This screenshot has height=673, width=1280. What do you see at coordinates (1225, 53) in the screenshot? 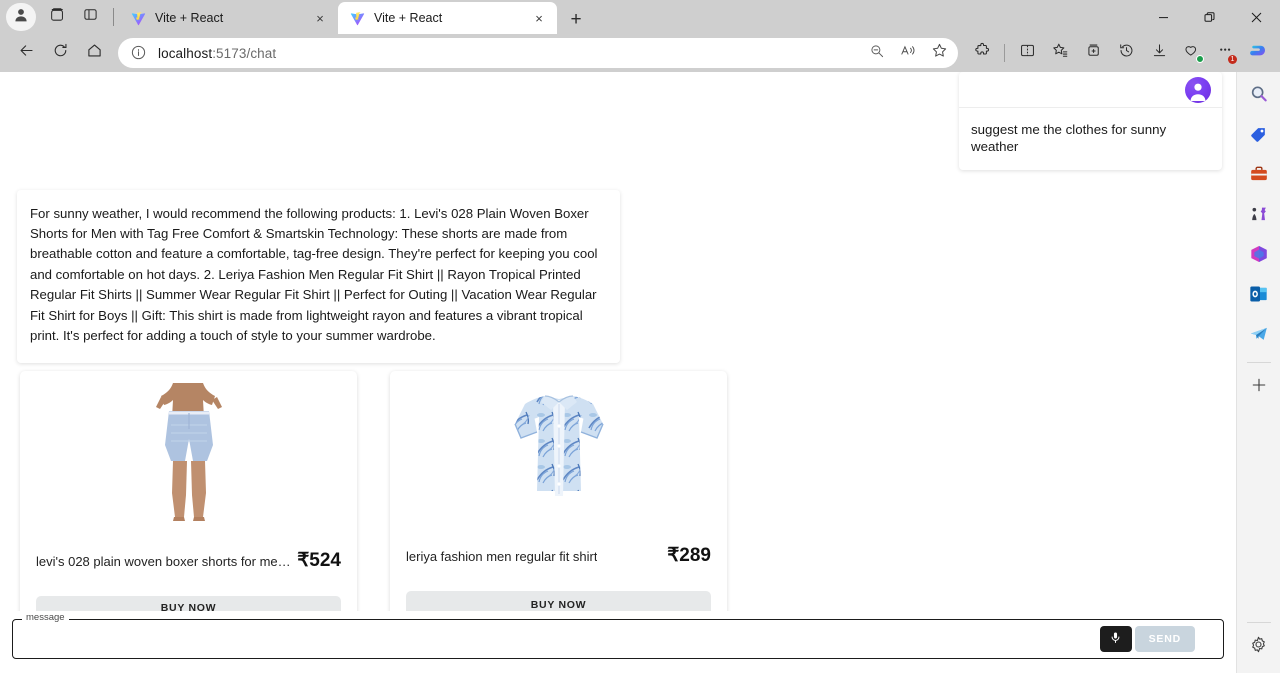
I see `settings-and-more-button: 1` at bounding box center [1225, 53].